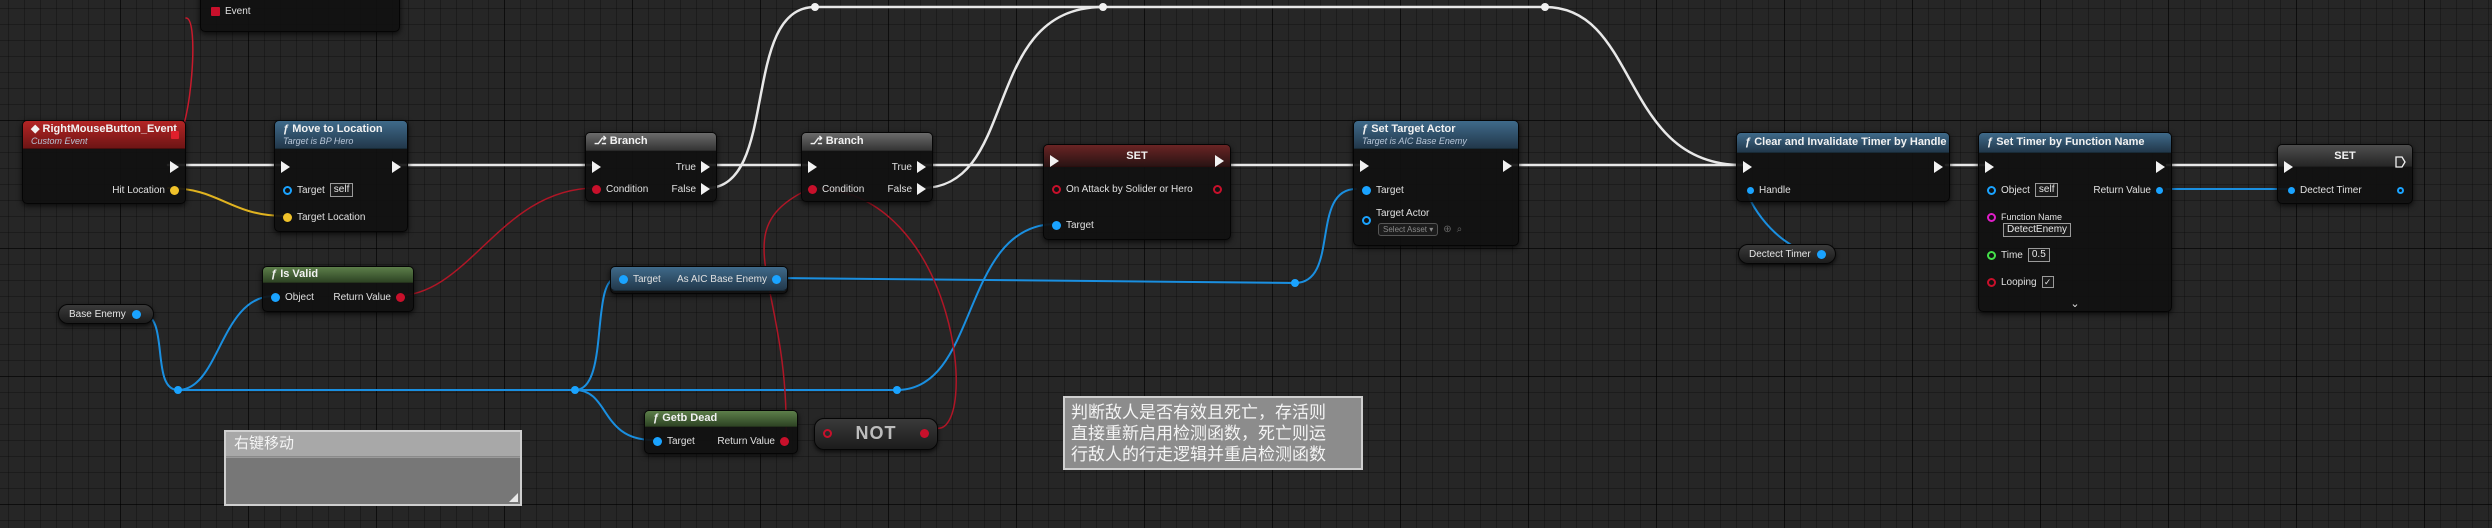  I want to click on target-actor-pin, so click(1366, 220).